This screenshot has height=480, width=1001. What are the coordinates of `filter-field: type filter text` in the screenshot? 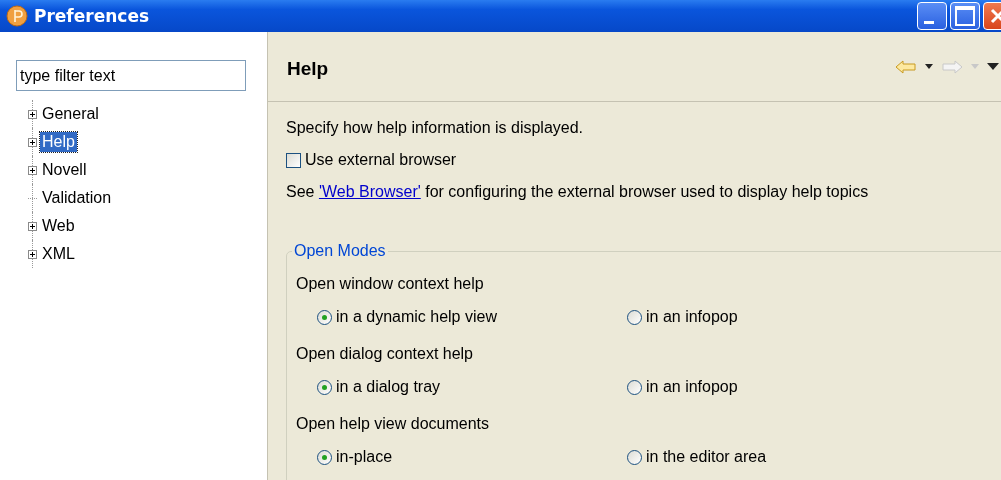 It's located at (131, 75).